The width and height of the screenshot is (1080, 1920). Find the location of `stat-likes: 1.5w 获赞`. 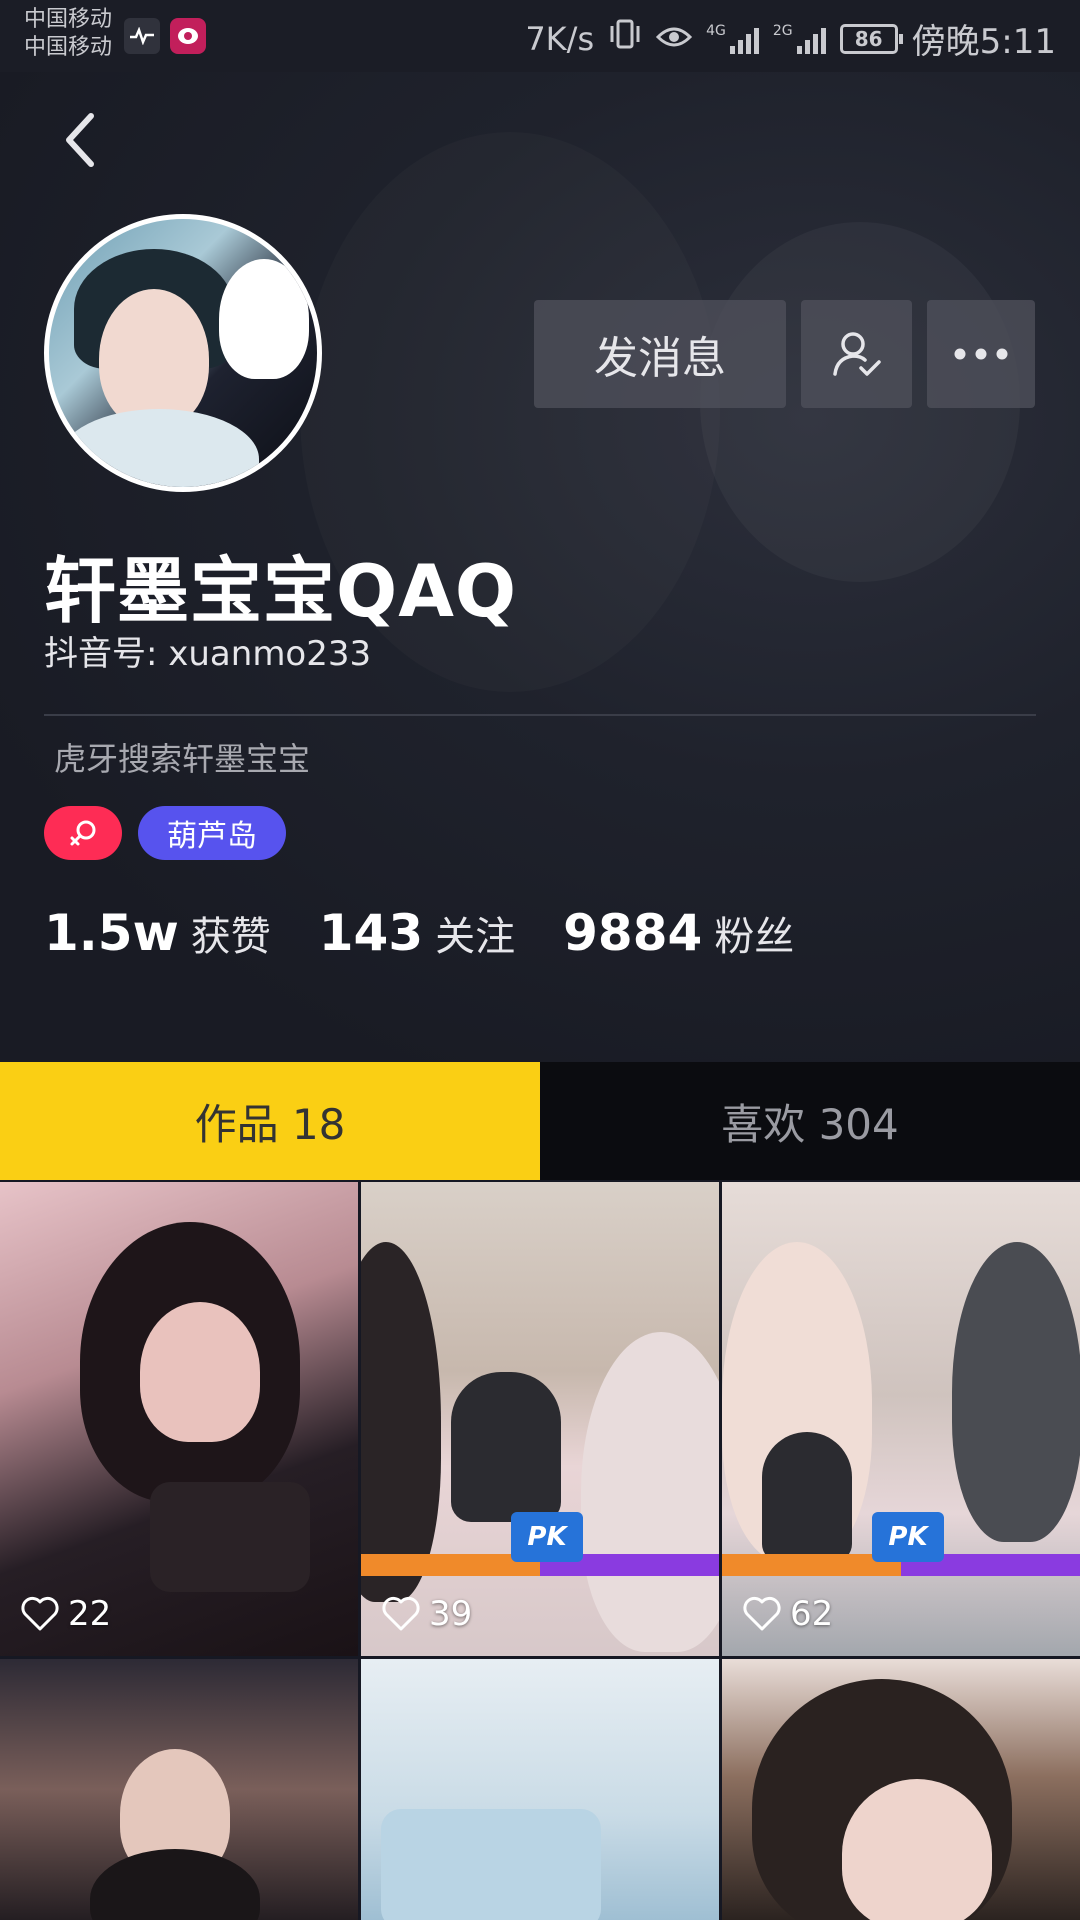

stat-likes: 1.5w 获赞 is located at coordinates (157, 933).